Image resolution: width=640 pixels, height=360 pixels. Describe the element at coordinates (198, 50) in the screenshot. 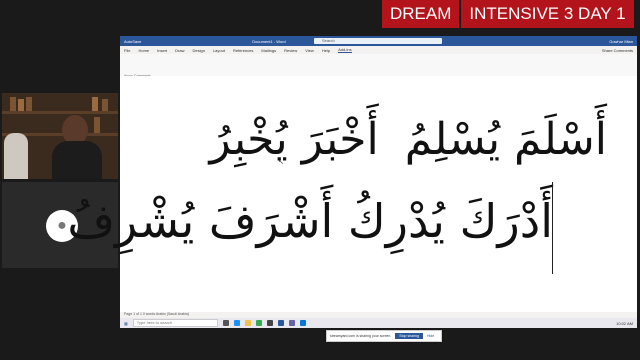

I see `tab-design: Design` at that location.